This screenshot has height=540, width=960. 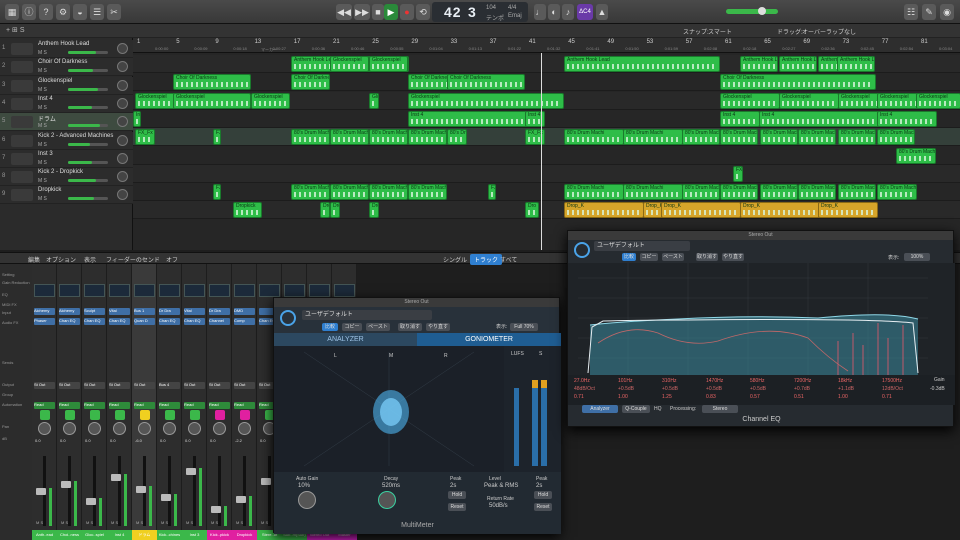 I want to click on mixer-all-tab: すべて, so click(x=508, y=259).